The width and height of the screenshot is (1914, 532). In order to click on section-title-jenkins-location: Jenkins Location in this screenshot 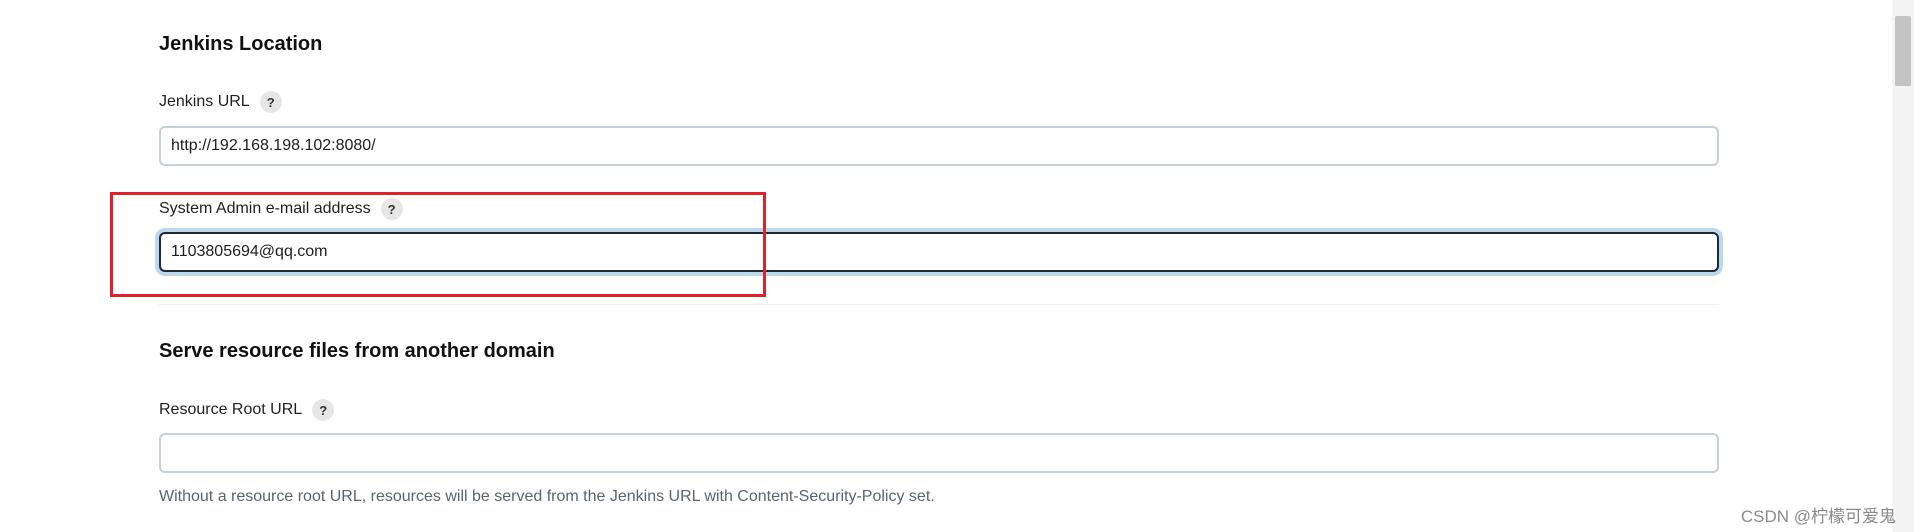, I will do `click(241, 44)`.